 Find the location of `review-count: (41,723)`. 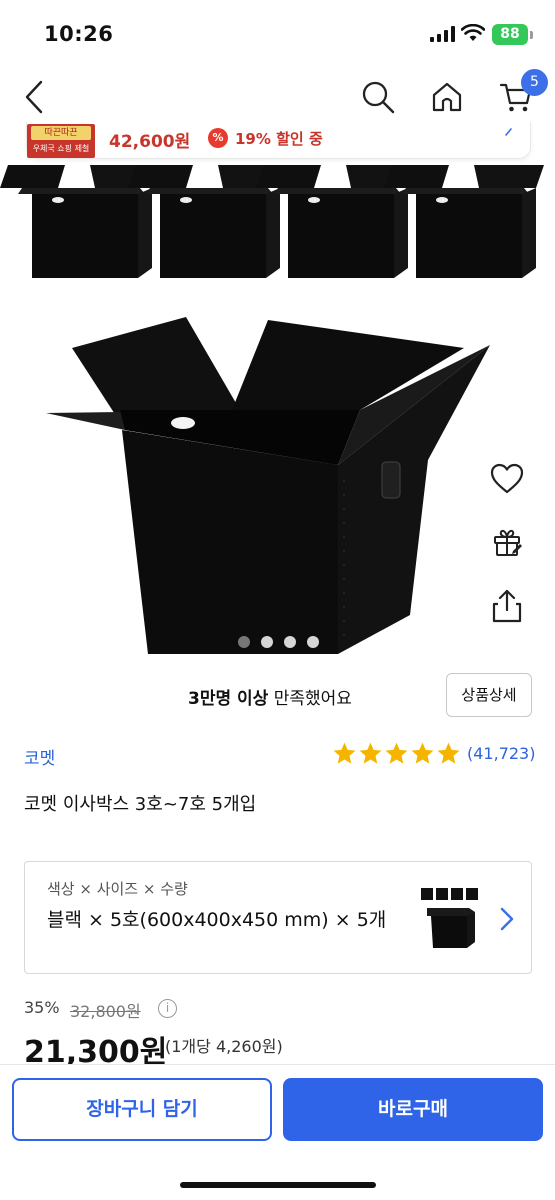

review-count: (41,723) is located at coordinates (501, 753).